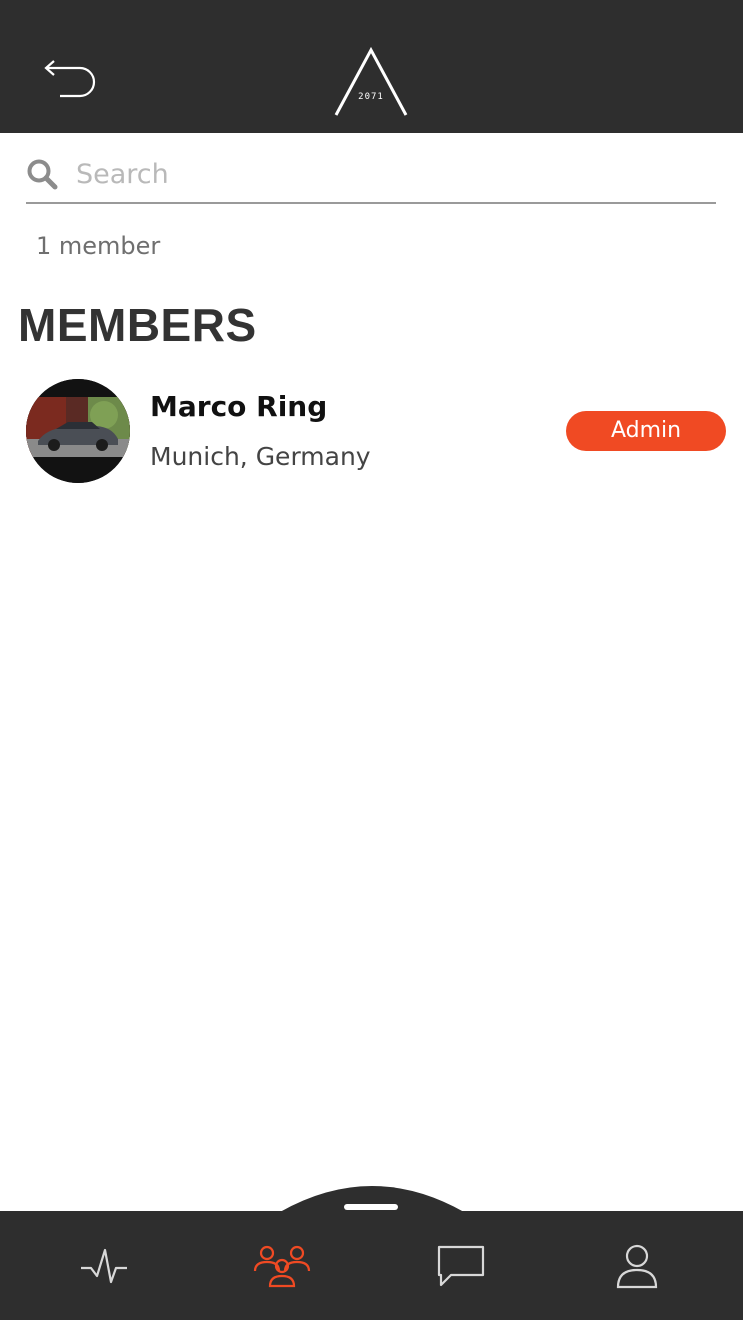  Describe the element at coordinates (371, 82) in the screenshot. I see `app-logo: 2071` at that location.